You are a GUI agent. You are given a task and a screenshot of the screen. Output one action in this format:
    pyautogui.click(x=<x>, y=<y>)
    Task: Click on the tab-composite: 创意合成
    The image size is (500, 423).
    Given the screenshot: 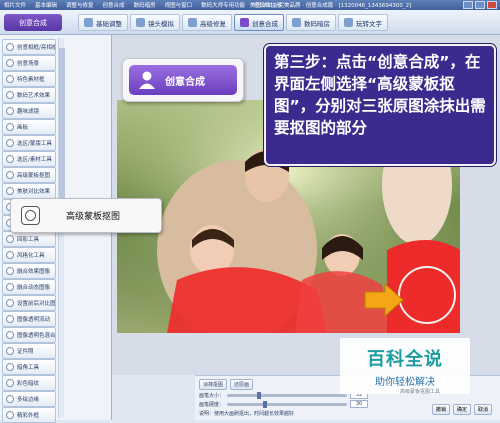 What is the action you would take?
    pyautogui.click(x=259, y=22)
    